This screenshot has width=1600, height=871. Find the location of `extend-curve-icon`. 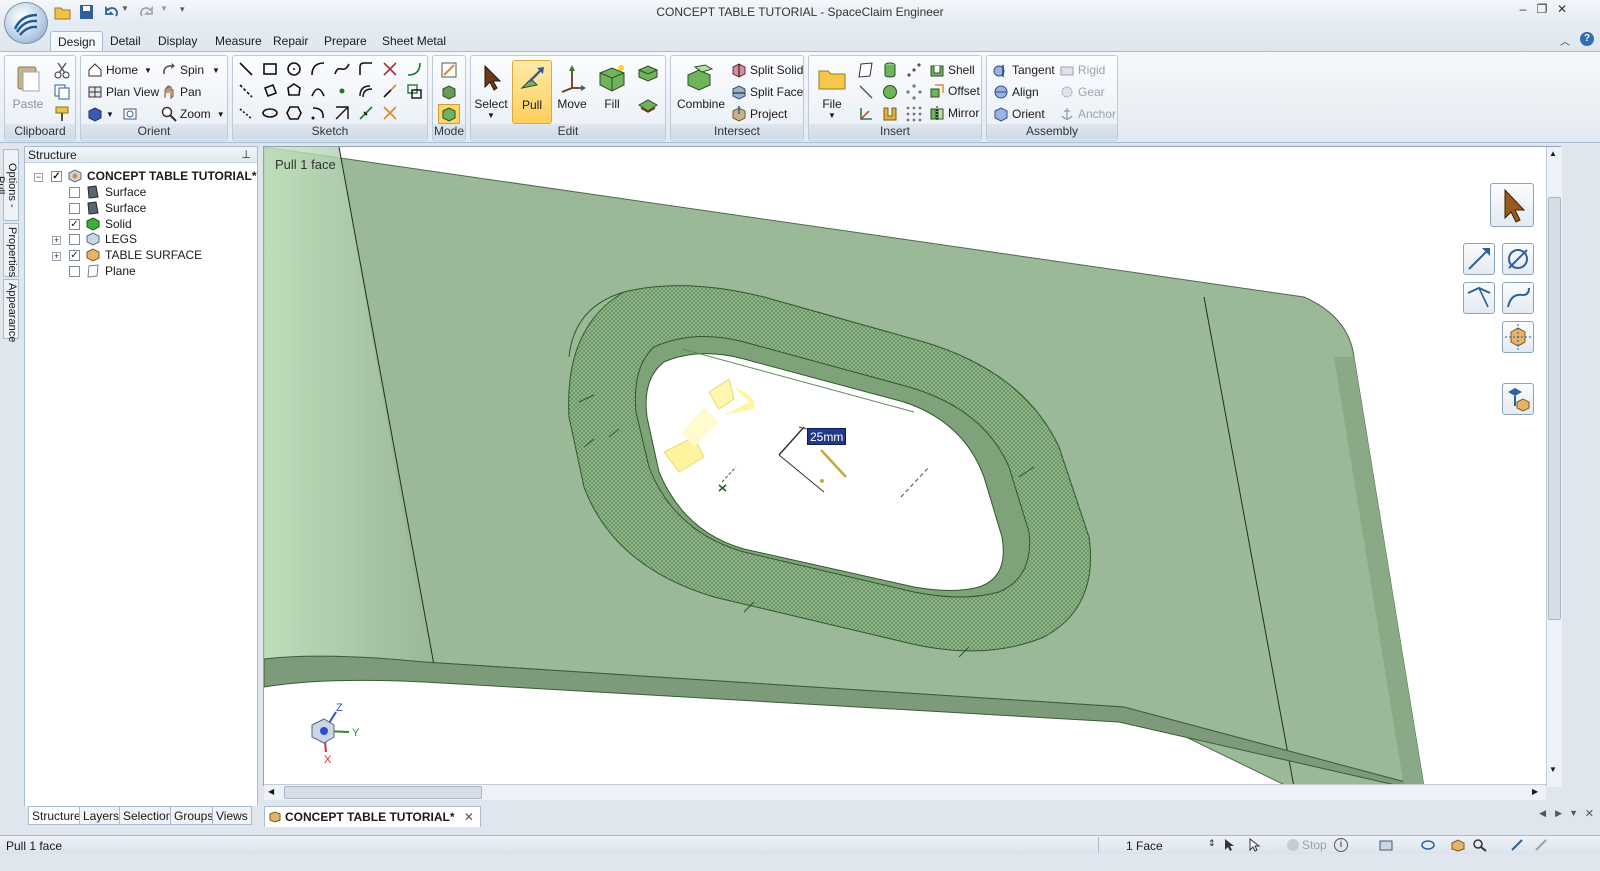

extend-curve-icon is located at coordinates (390, 91).